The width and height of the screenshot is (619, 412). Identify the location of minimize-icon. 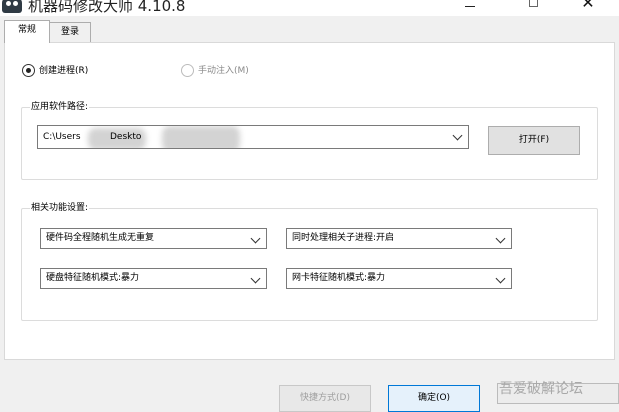
(470, 6).